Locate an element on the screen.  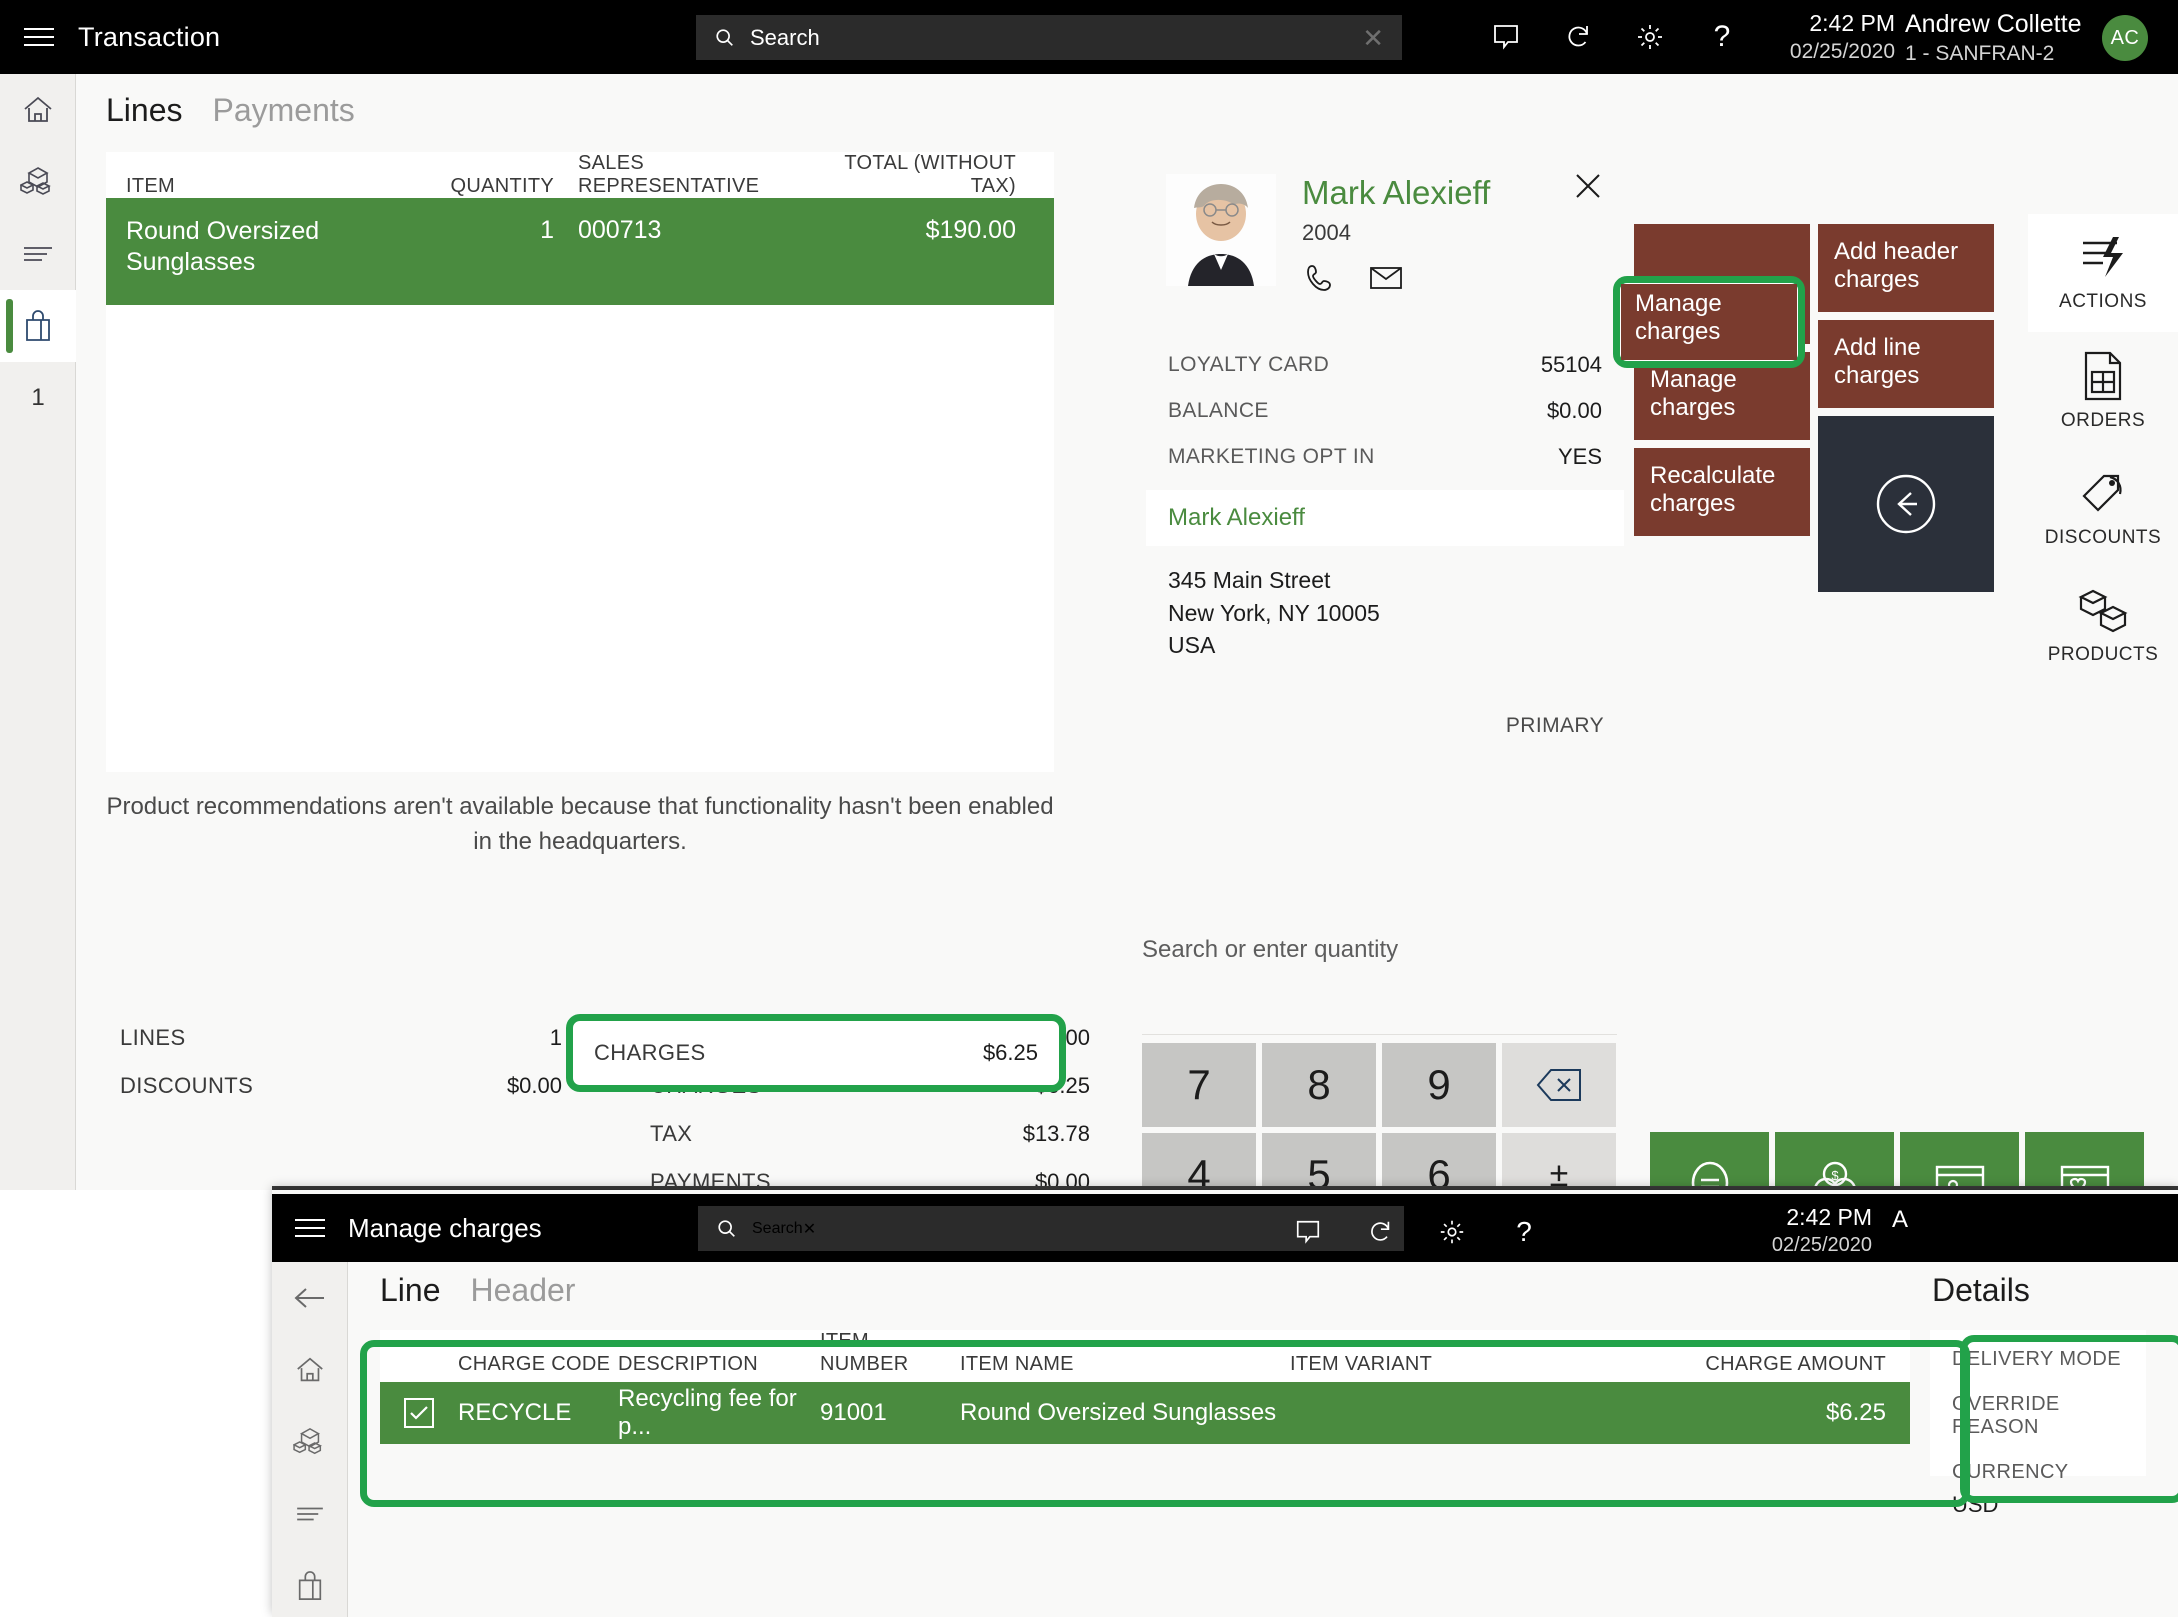
dialog-rail-journal is located at coordinates (310, 1514).